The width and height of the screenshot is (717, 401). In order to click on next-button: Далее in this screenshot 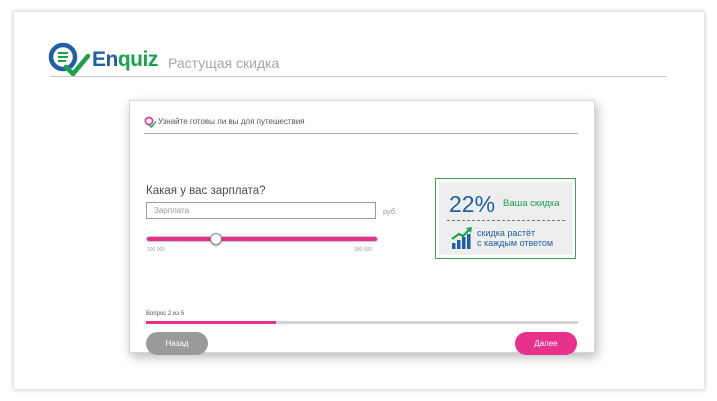, I will do `click(546, 343)`.